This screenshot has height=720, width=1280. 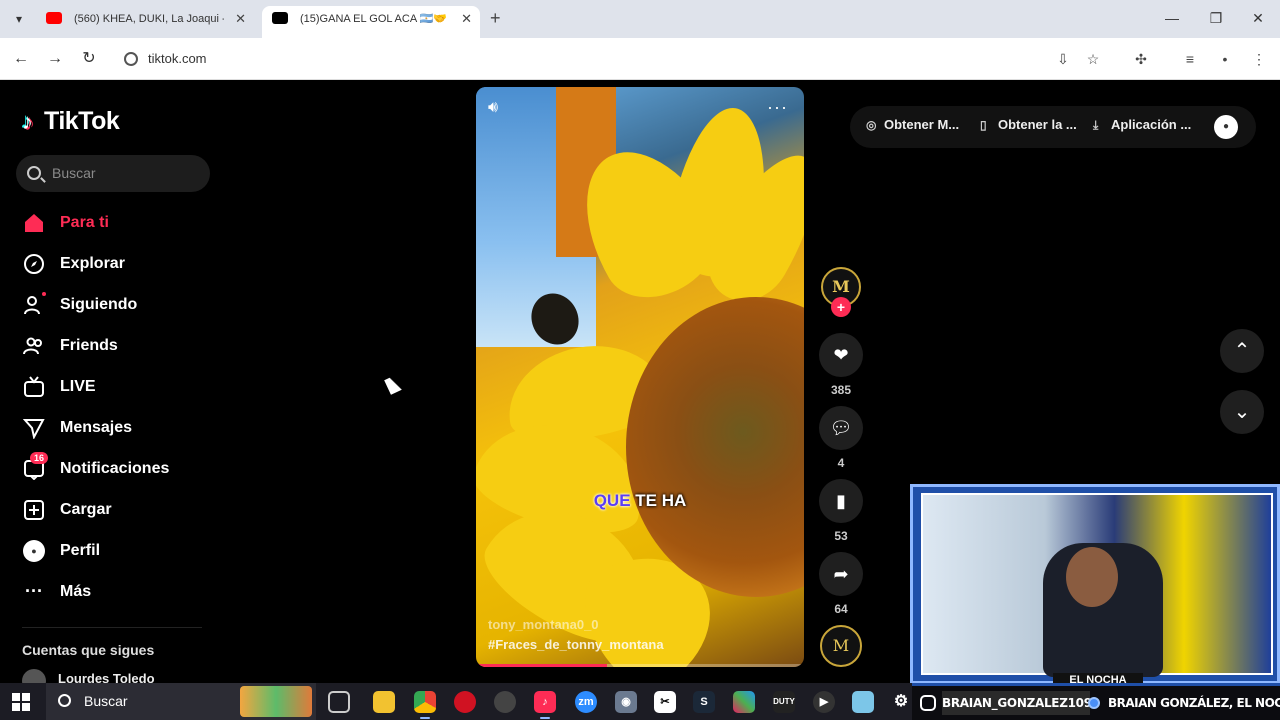 I want to click on webcam-overlay: EL NOCHA, so click(x=1095, y=585).